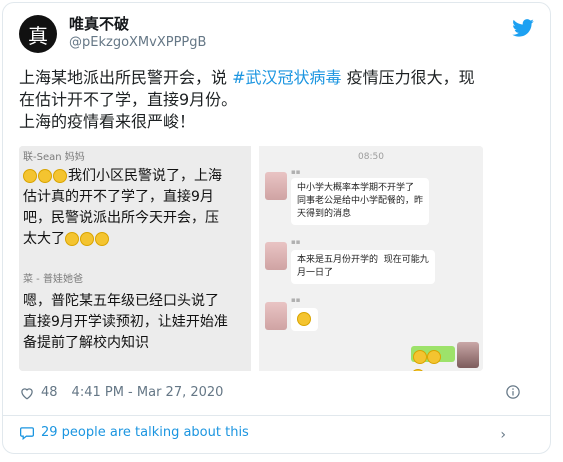 This screenshot has height=462, width=563. I want to click on avatar: 真, so click(38, 34).